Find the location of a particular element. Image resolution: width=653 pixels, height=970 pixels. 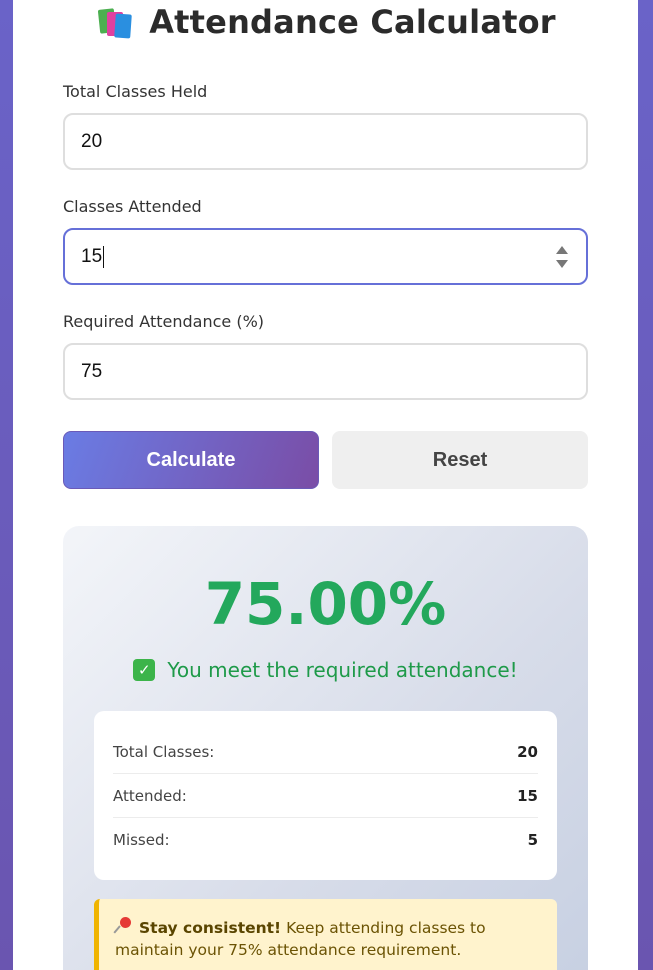

spinner-down-icon is located at coordinates (562, 264).